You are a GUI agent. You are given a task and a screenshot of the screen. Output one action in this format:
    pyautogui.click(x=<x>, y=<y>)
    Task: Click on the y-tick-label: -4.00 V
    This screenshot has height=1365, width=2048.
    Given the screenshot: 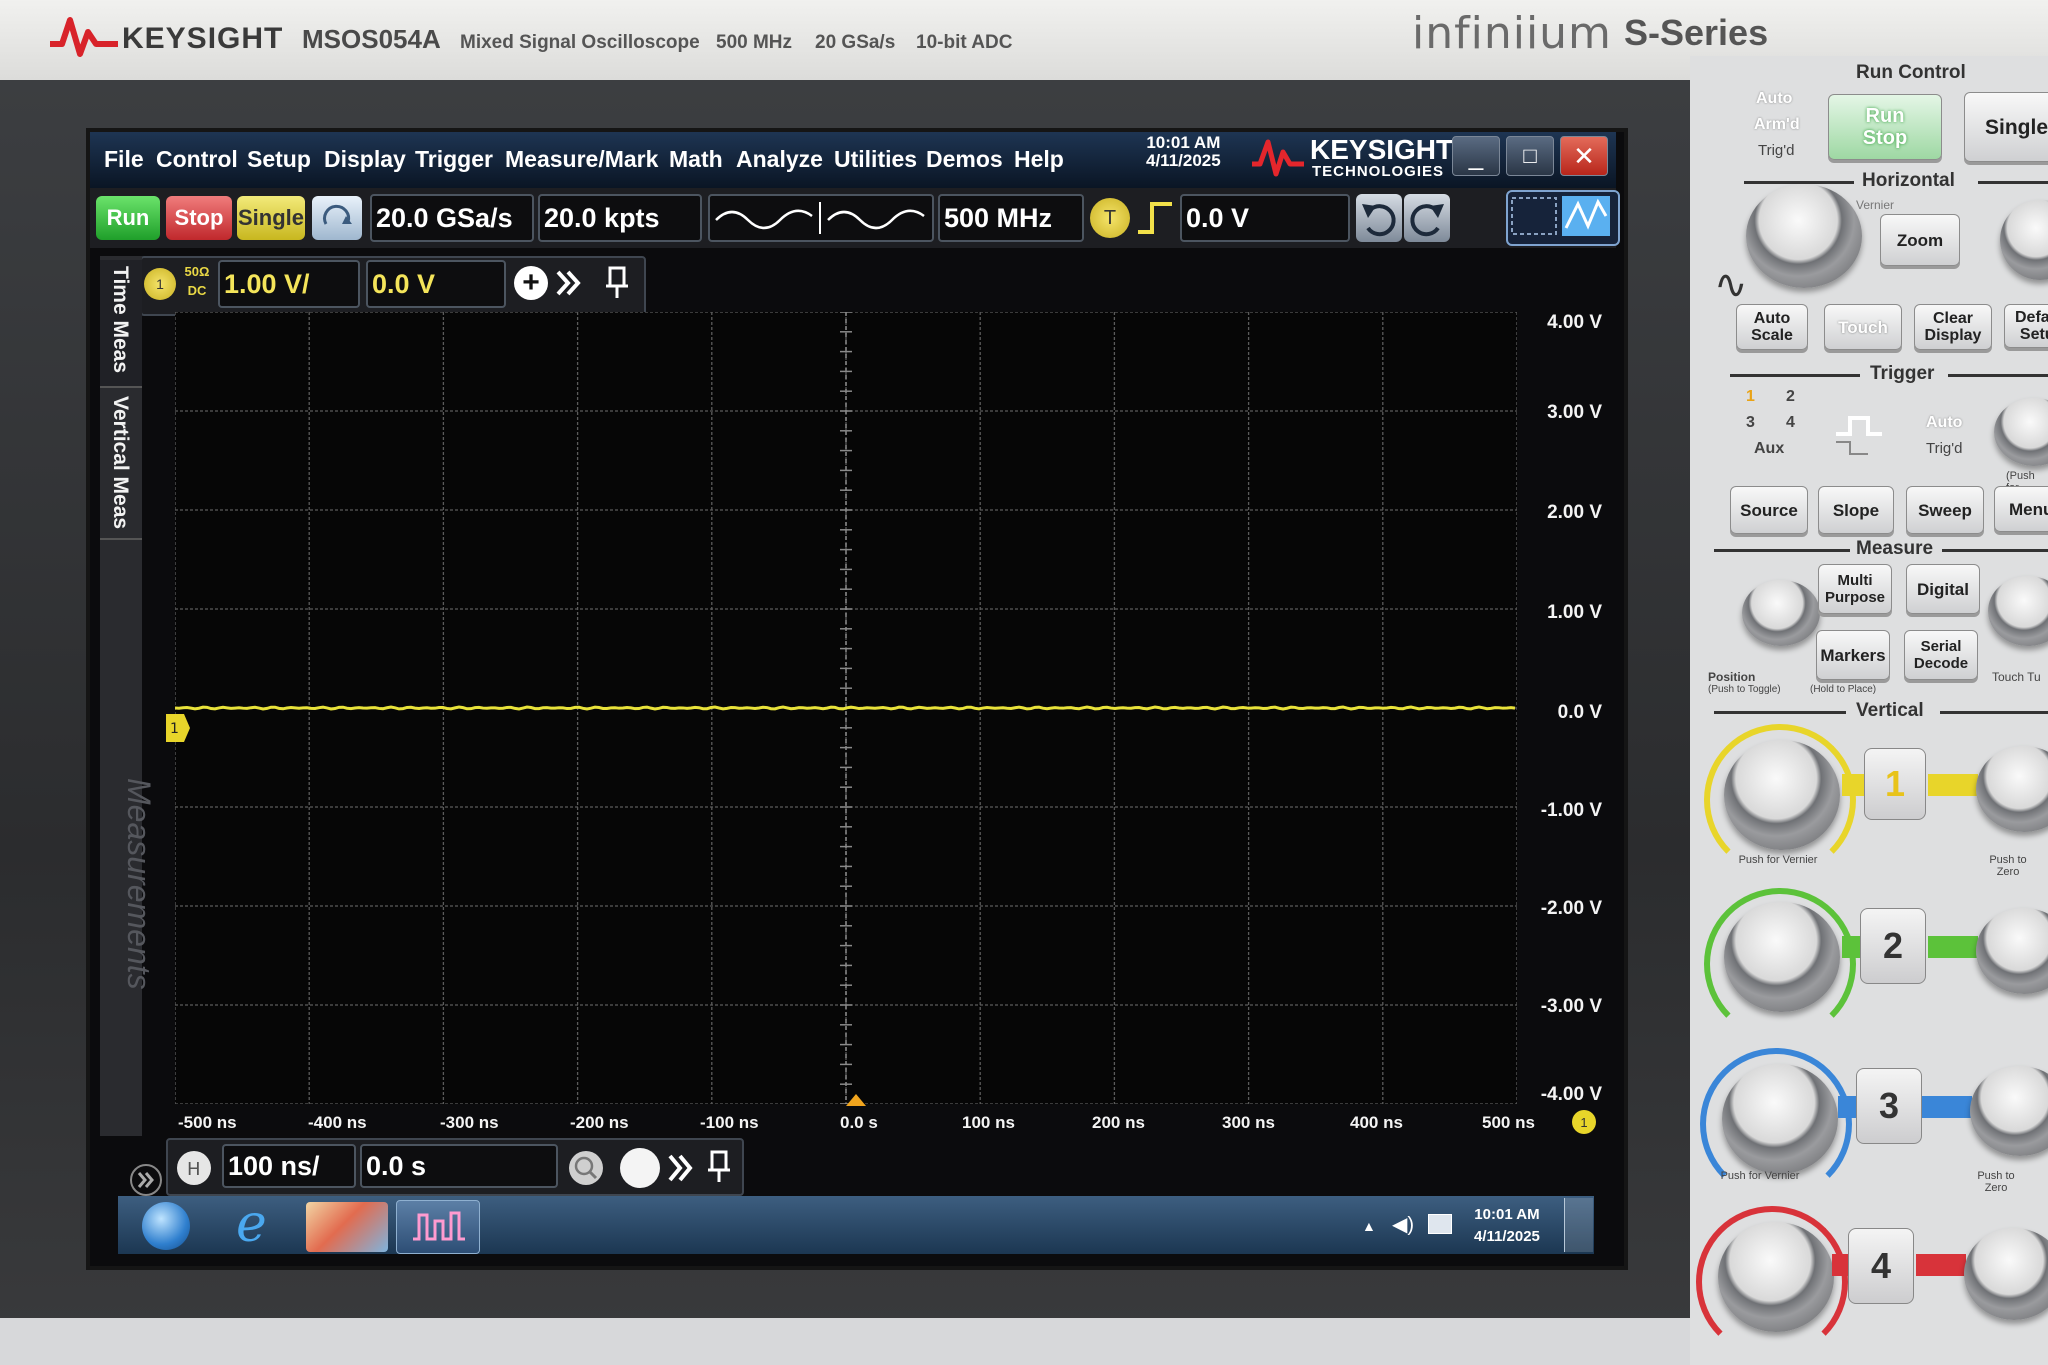 What is the action you would take?
    pyautogui.click(x=1571, y=1094)
    